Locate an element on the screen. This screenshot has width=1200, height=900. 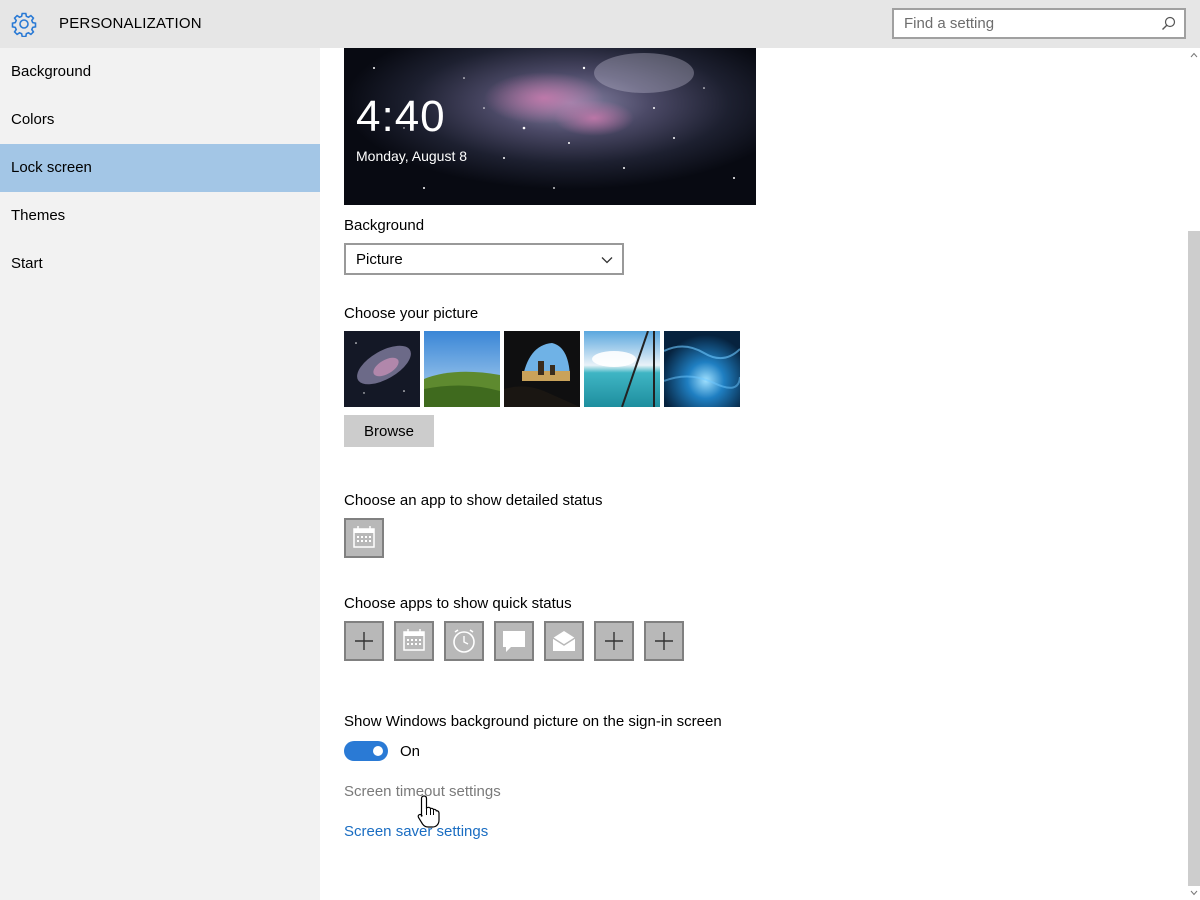
sidebar-item-label: Themes is located at coordinates (38, 215).